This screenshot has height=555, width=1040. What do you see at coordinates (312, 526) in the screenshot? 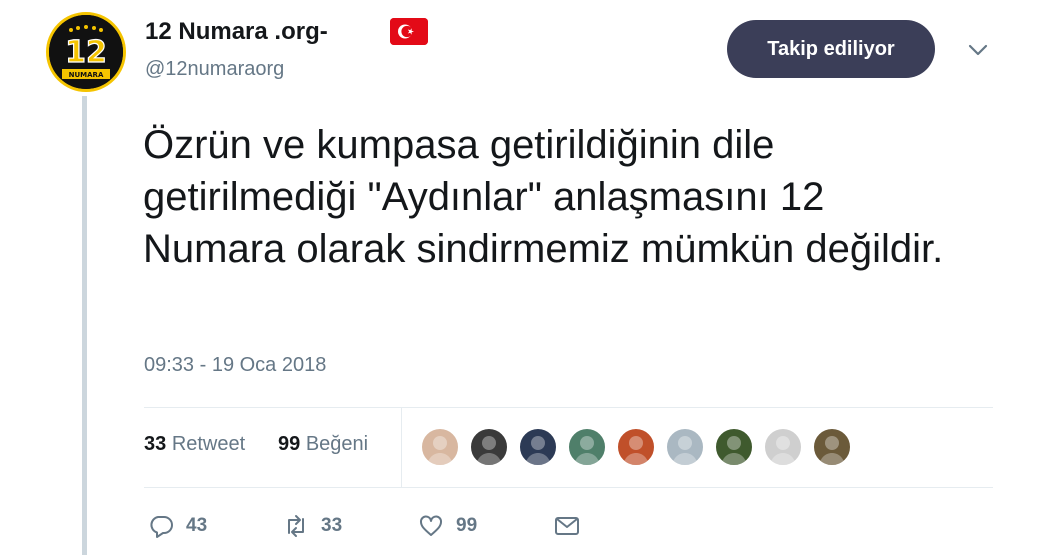
I see `retweet-action: 33` at bounding box center [312, 526].